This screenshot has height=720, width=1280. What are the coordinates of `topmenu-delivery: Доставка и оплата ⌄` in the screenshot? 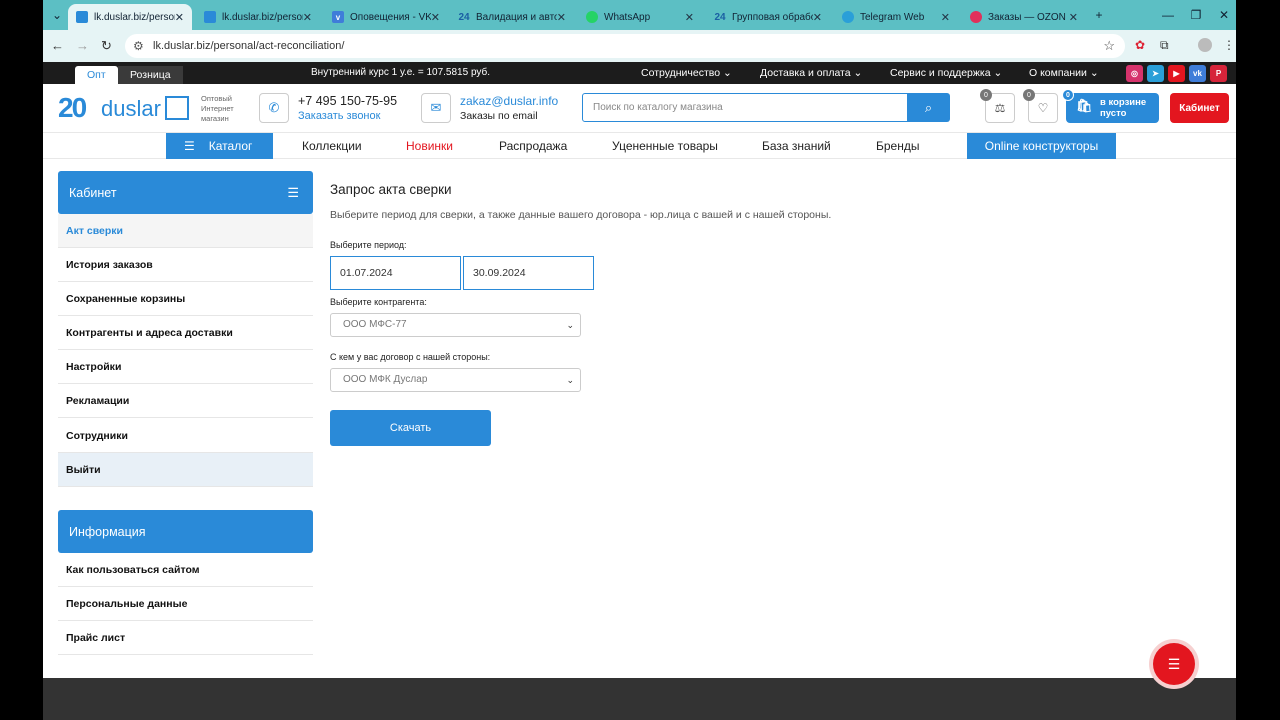 It's located at (811, 73).